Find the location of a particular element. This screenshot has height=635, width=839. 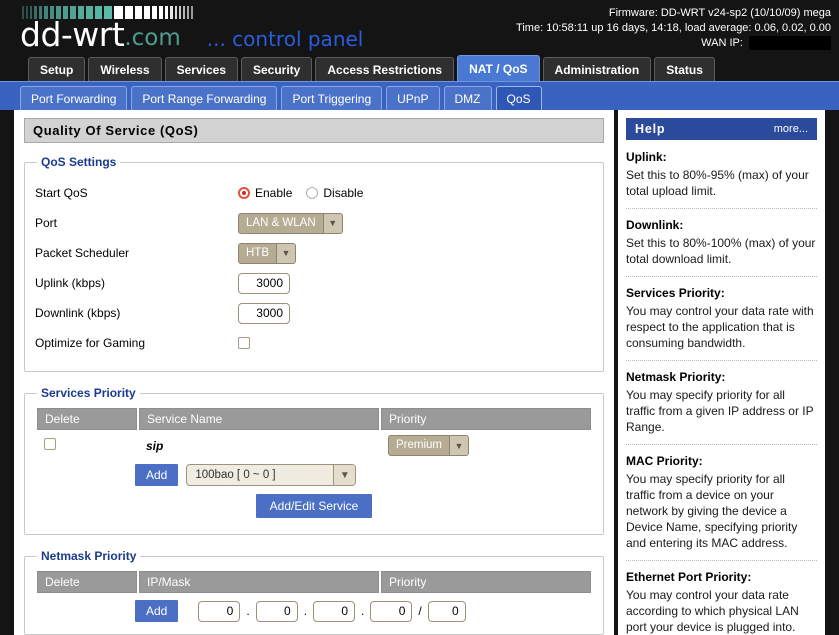

uplink-row: Uplink (kbps) is located at coordinates (314, 283).